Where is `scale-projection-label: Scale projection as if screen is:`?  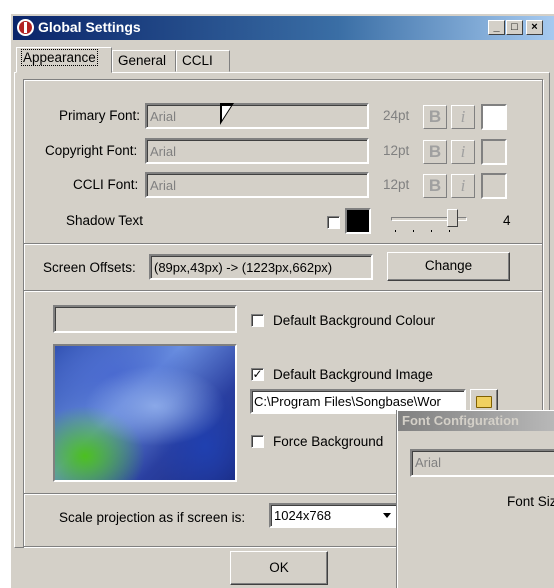 scale-projection-label: Scale projection as if screen is: is located at coordinates (152, 517).